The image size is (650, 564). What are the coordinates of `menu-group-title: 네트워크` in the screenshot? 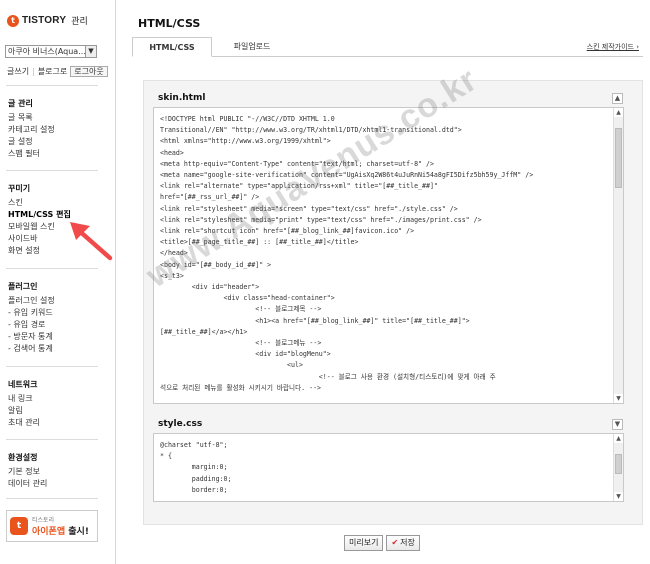 It's located at (23, 384).